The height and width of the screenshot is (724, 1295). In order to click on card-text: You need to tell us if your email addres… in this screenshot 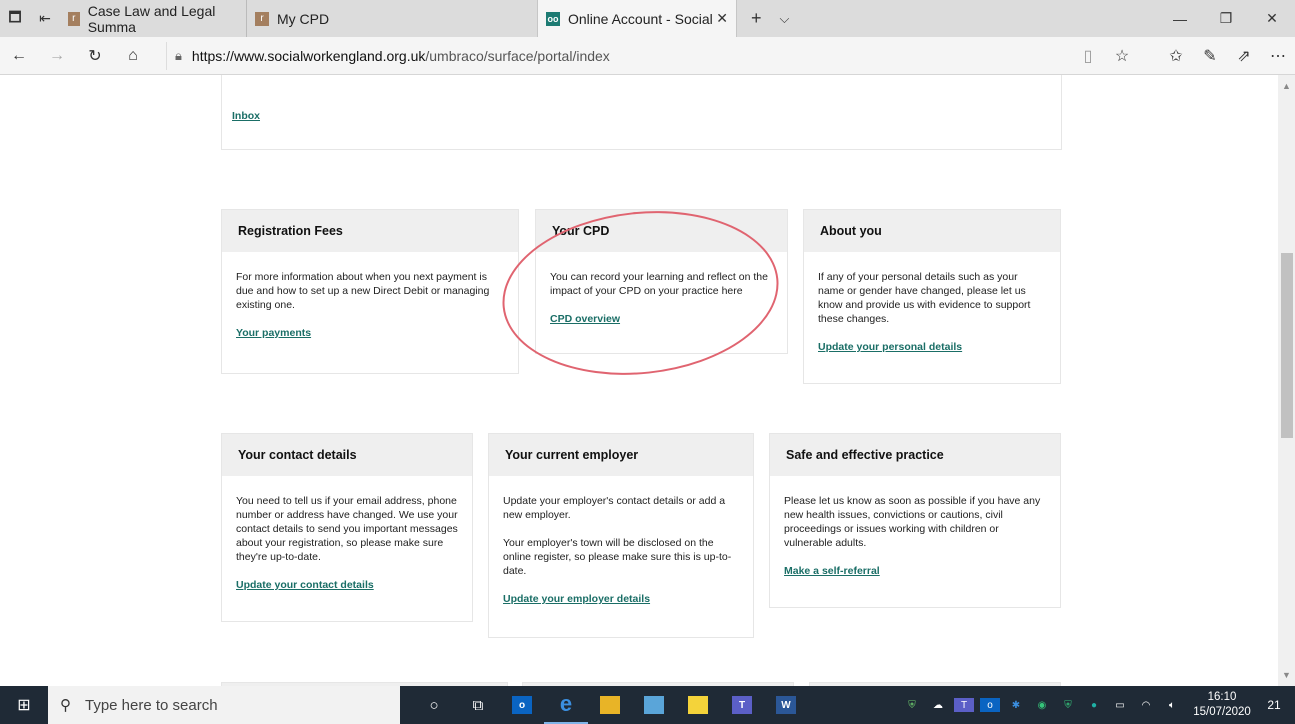, I will do `click(347, 529)`.